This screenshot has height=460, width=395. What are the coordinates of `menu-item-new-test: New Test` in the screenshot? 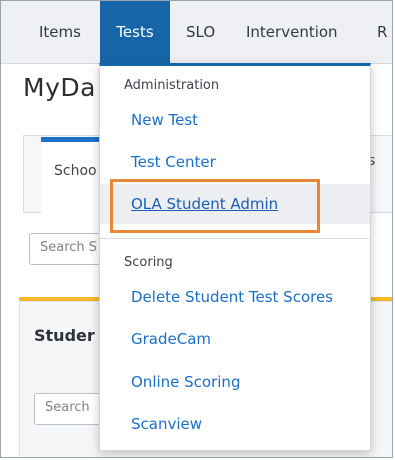 It's located at (235, 120).